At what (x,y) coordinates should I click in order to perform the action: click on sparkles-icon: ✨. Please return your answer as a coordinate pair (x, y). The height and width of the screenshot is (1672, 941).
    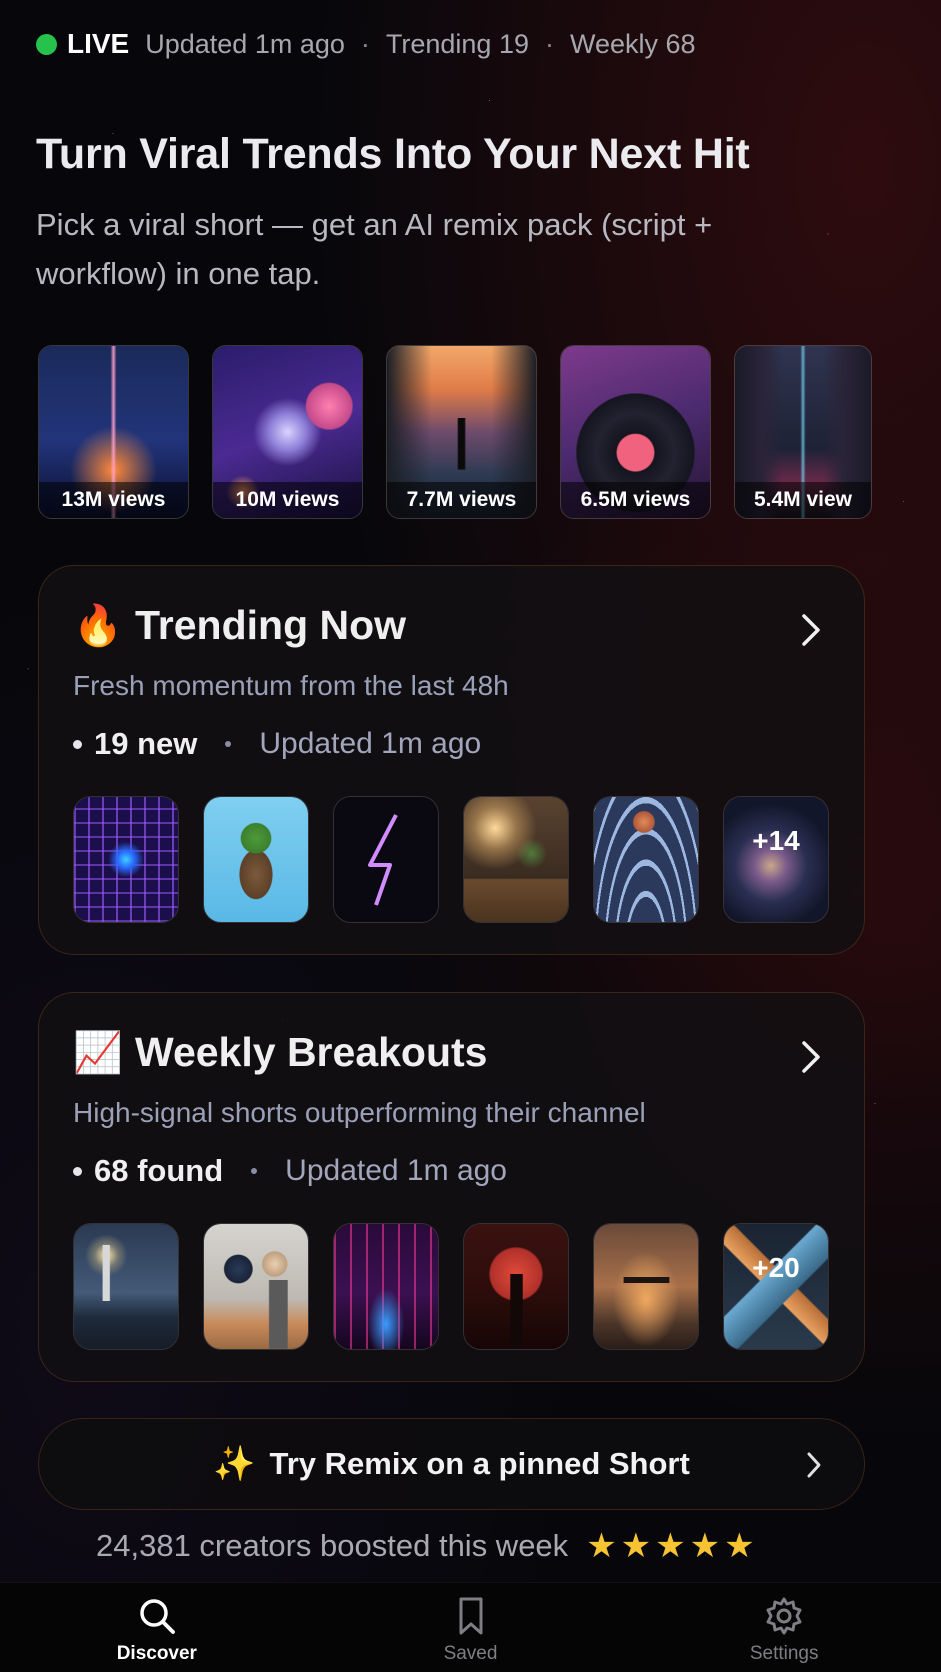
    Looking at the image, I should click on (234, 1464).